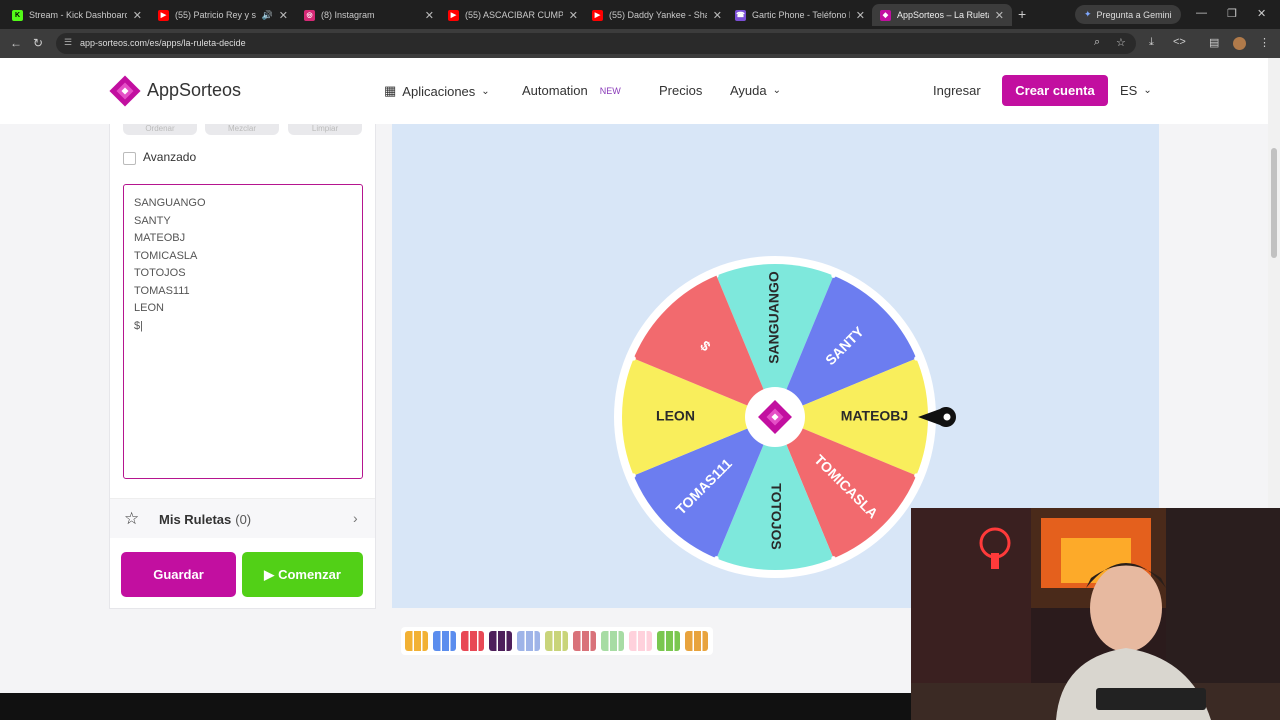 This screenshot has width=1280, height=720. I want to click on browser-tab-active: ◆ AppSorteos – La Ruleta de ✕, so click(942, 15).